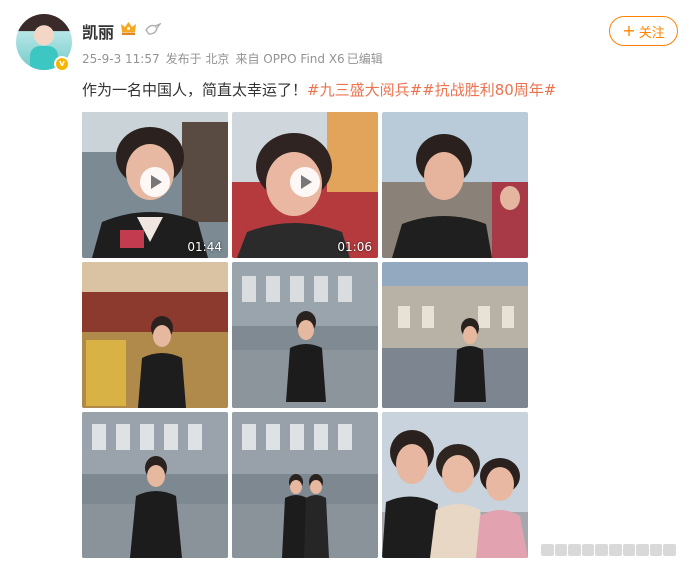 The height and width of the screenshot is (567, 689). I want to click on post-source: 来自 OPPO Find X6, so click(290, 59).